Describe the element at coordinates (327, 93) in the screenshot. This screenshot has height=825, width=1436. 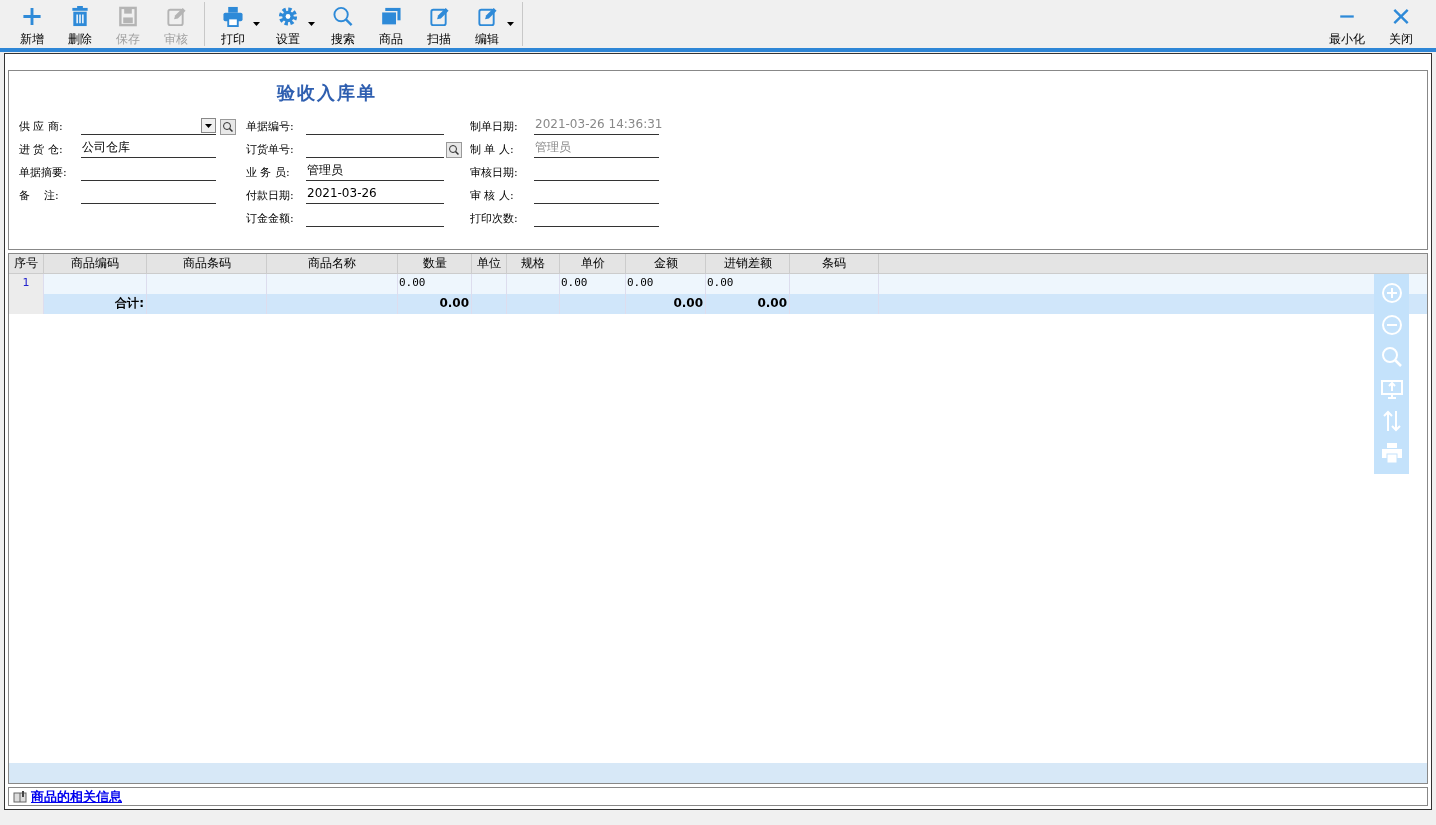
I see `form-title: 验收入库单` at that location.